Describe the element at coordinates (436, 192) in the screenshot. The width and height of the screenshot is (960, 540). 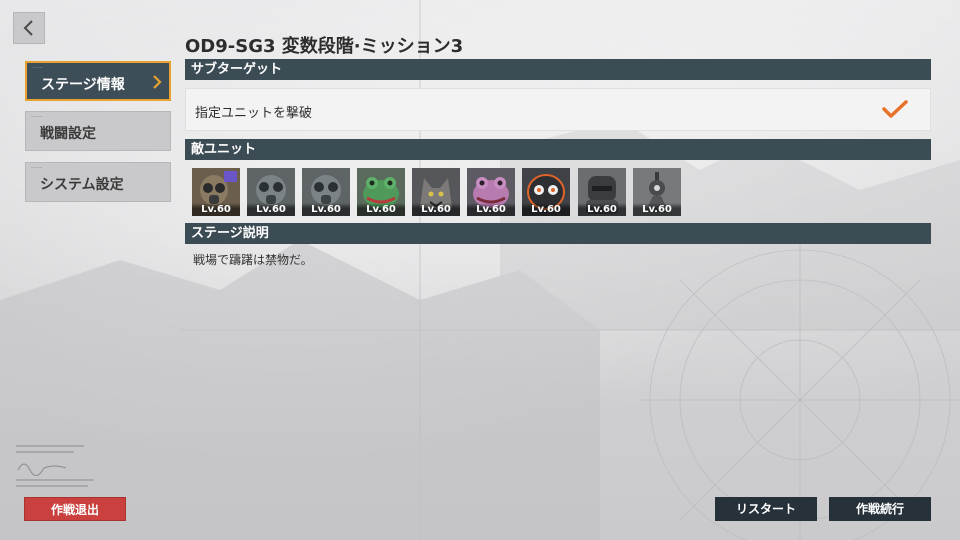
I see `enemy-unit-5: Lv.60` at that location.